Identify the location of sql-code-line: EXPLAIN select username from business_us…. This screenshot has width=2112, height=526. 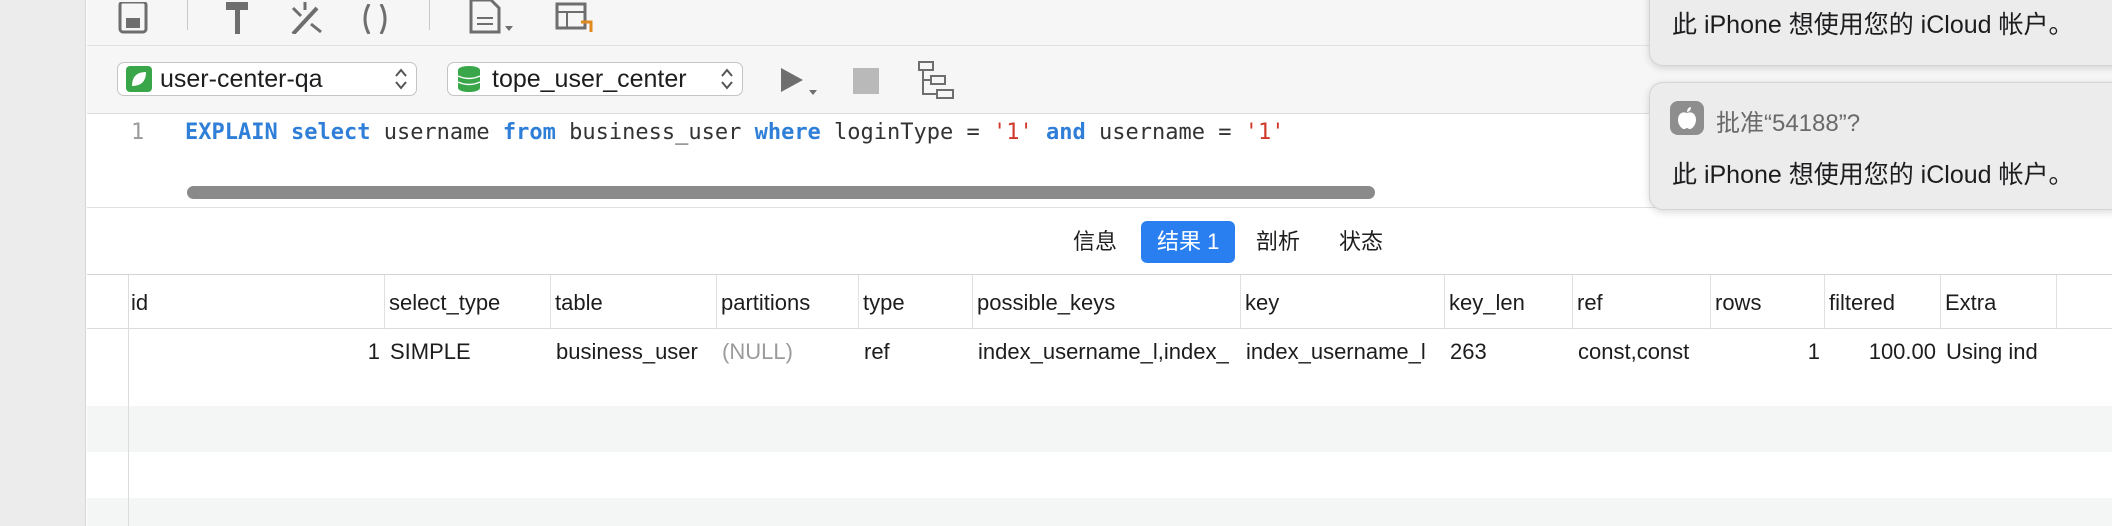
(734, 132).